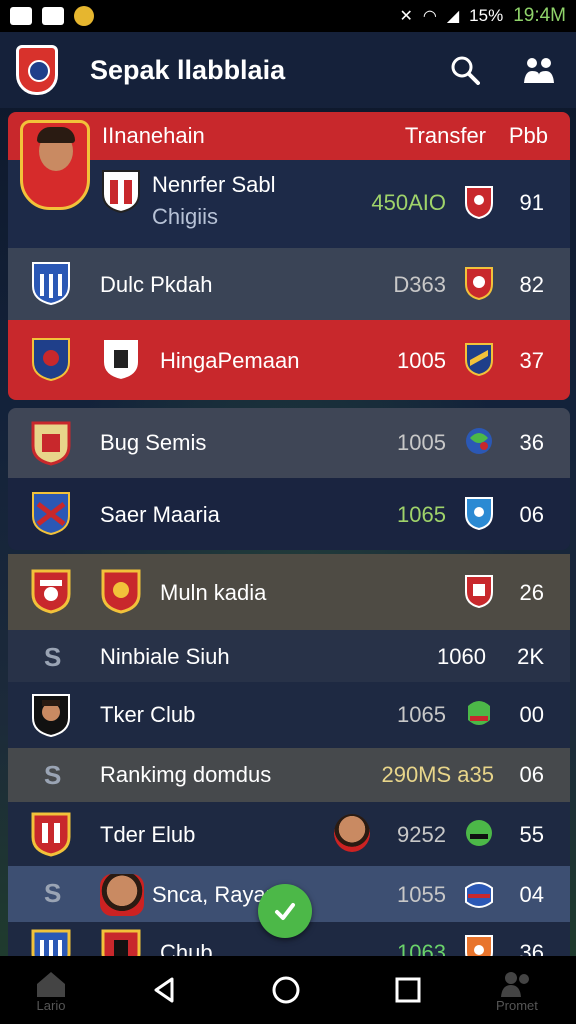 The image size is (576, 1024). I want to click on points-value: 82, so click(531, 284).